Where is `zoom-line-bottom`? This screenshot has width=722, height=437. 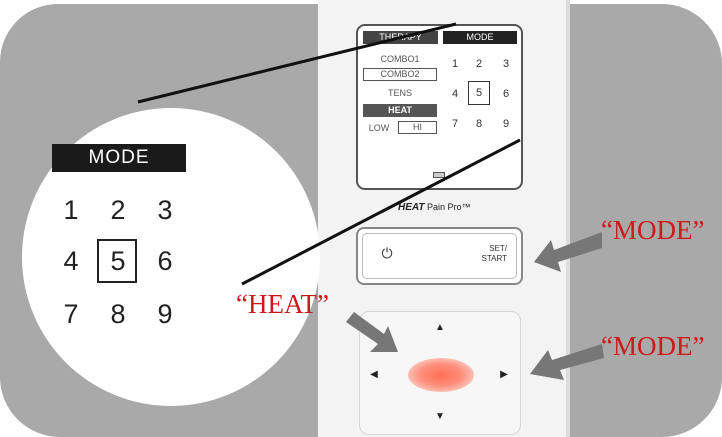 zoom-line-bottom is located at coordinates (381, 212).